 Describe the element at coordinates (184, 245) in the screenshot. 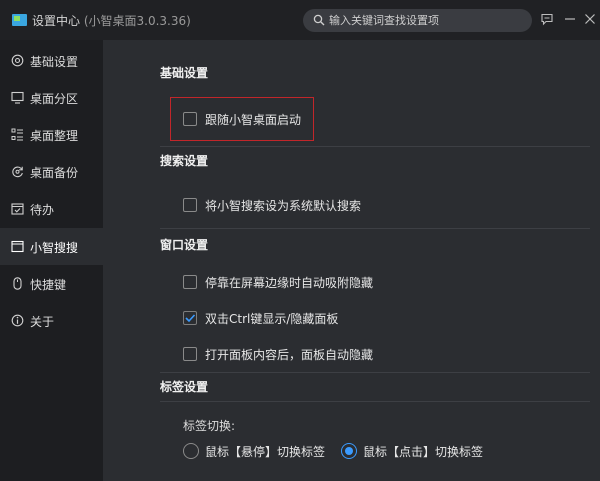

I see `section-title-window: 窗口设置` at that location.